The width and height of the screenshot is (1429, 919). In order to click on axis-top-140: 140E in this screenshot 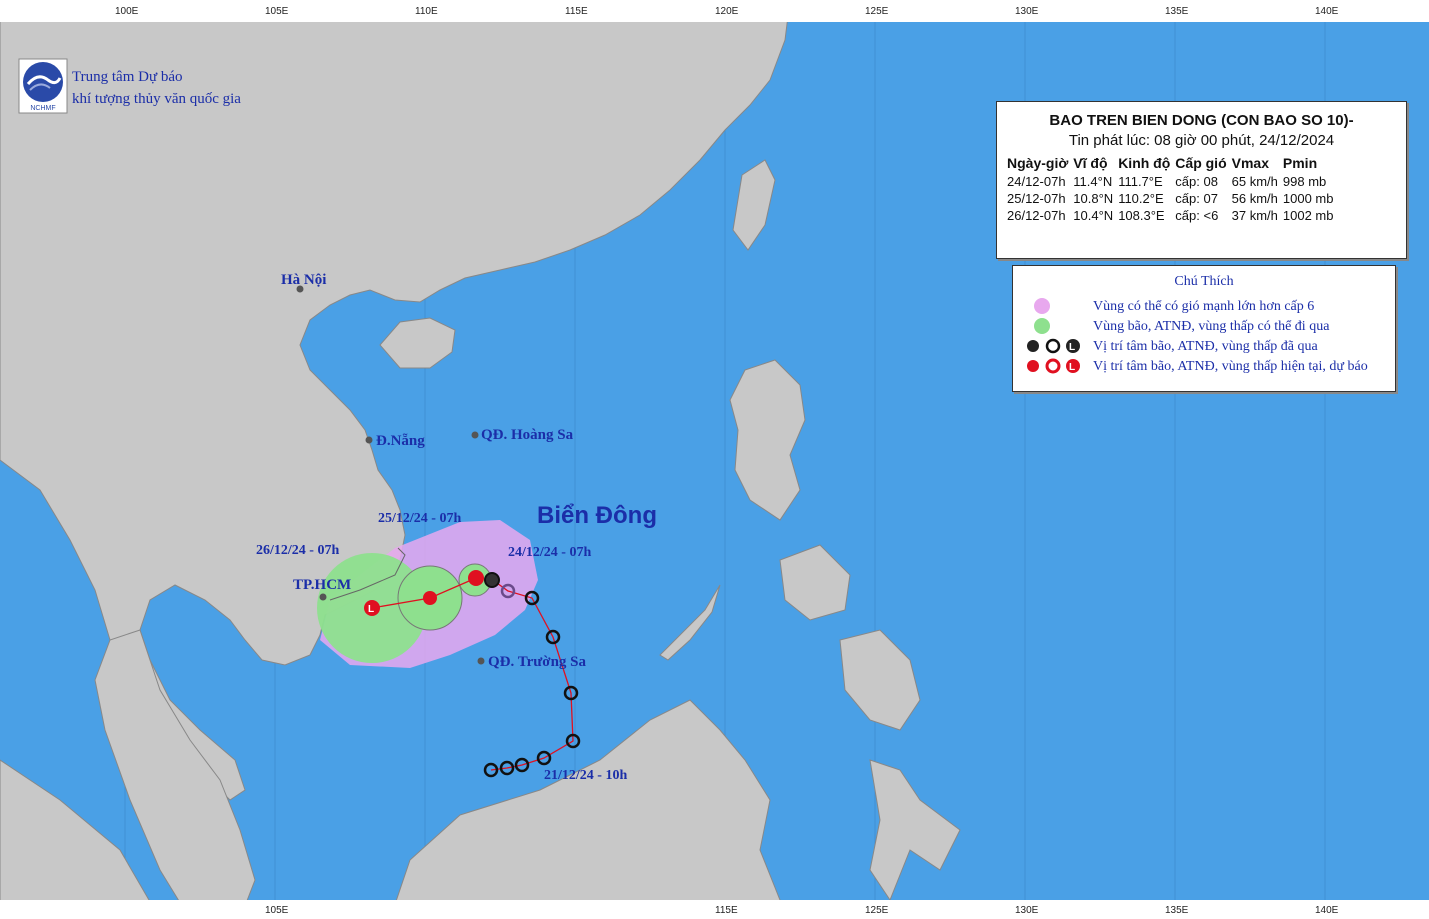, I will do `click(1327, 11)`.